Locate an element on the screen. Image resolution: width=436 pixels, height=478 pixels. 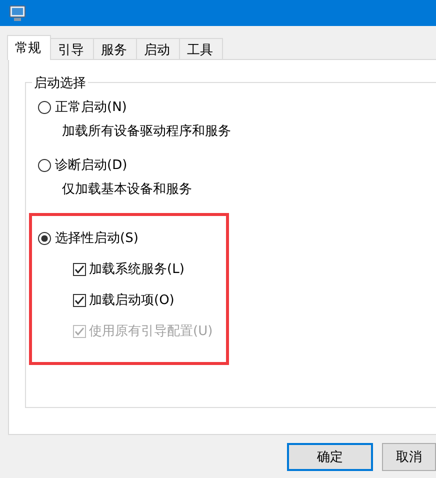
option-description: 仅加载基本设备和服务 is located at coordinates (127, 189).